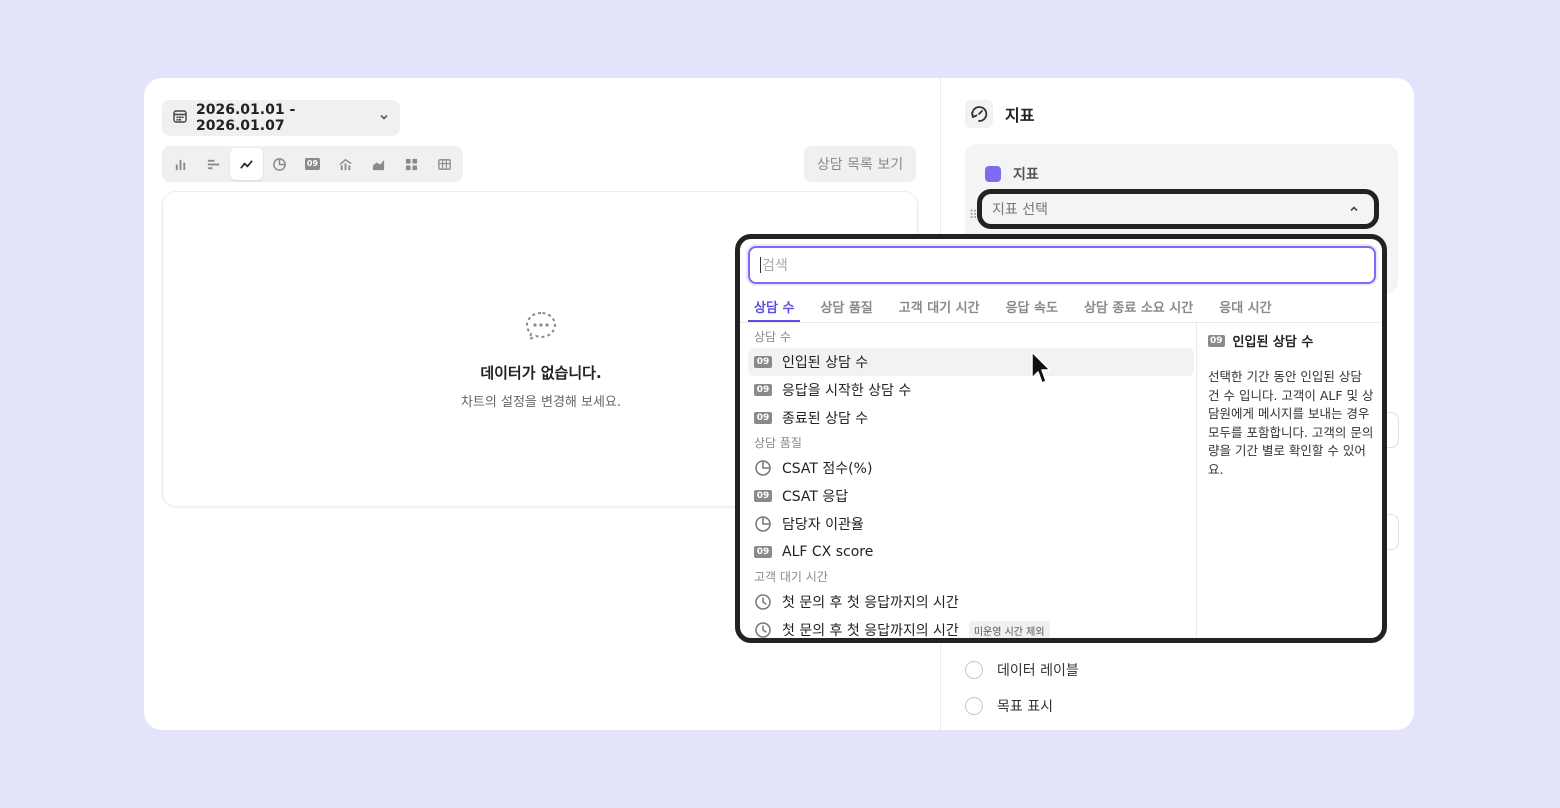 The width and height of the screenshot is (1560, 808). What do you see at coordinates (774, 307) in the screenshot?
I see `tab-consultation-count: 상담 수` at bounding box center [774, 307].